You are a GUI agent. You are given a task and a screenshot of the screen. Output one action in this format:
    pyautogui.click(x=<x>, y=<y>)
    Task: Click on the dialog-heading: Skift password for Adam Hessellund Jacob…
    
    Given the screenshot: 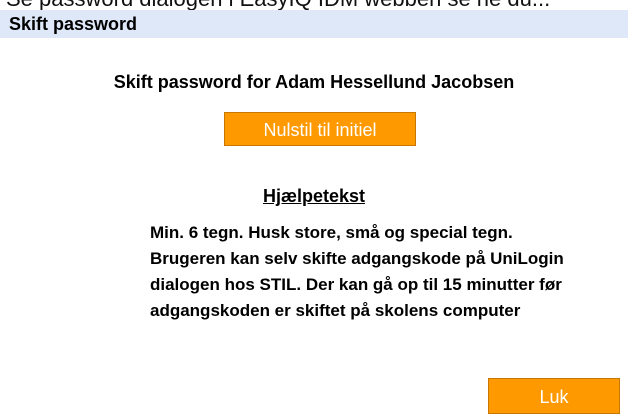 What is the action you would take?
    pyautogui.click(x=314, y=82)
    